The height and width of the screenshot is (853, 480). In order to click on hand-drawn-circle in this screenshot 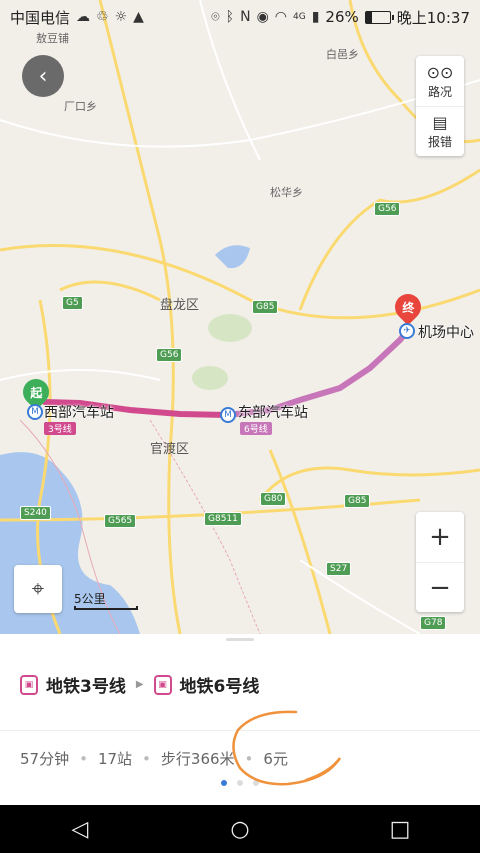, I will do `click(287, 748)`.